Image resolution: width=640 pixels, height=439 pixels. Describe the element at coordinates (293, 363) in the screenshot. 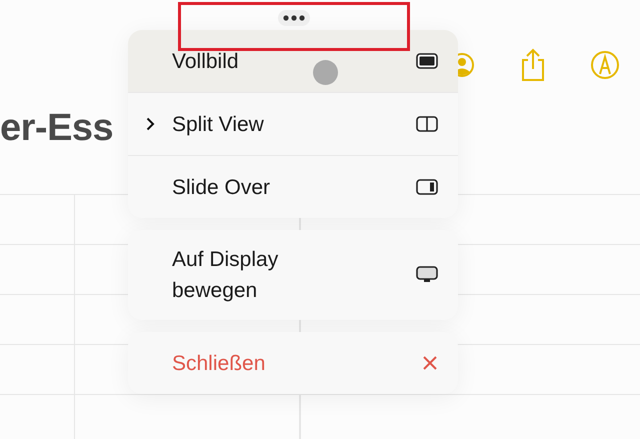

I see `menu-item: Schließen` at that location.